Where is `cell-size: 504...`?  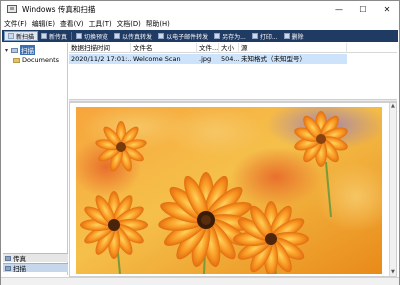 cell-size: 504... is located at coordinates (230, 59).